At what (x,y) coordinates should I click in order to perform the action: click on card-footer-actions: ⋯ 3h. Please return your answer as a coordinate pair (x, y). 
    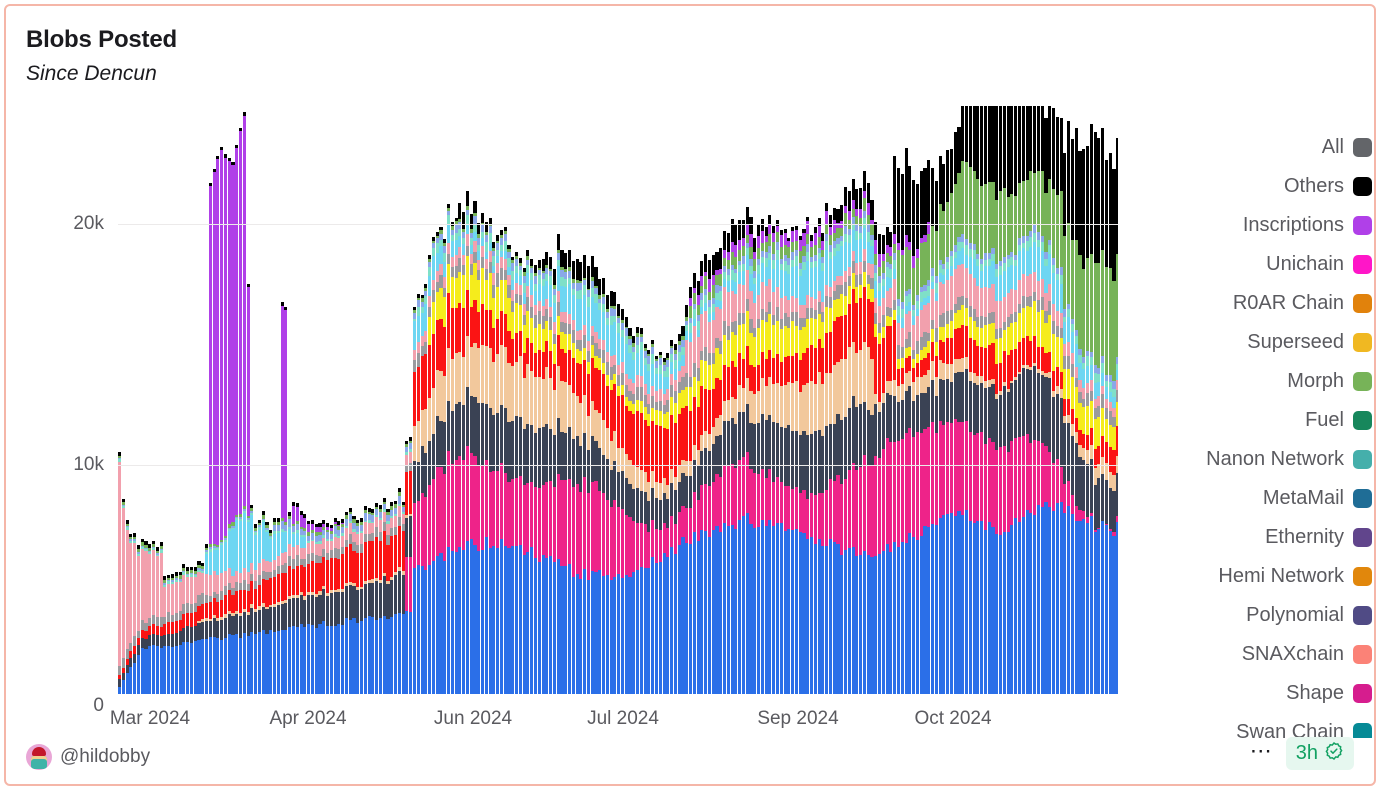
    Looking at the image, I should click on (1302, 753).